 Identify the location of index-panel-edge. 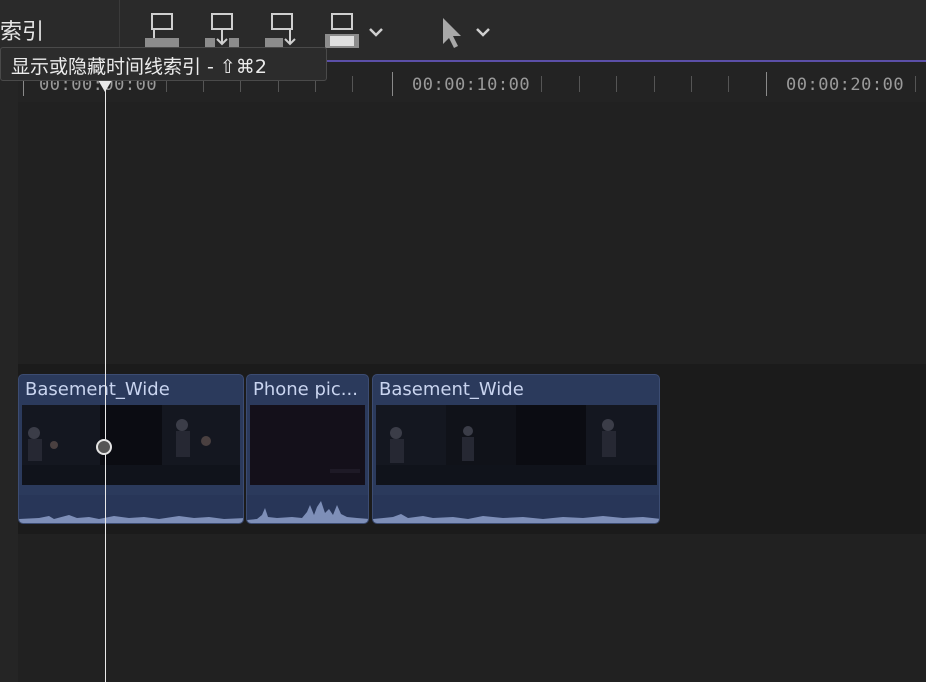
(9, 371).